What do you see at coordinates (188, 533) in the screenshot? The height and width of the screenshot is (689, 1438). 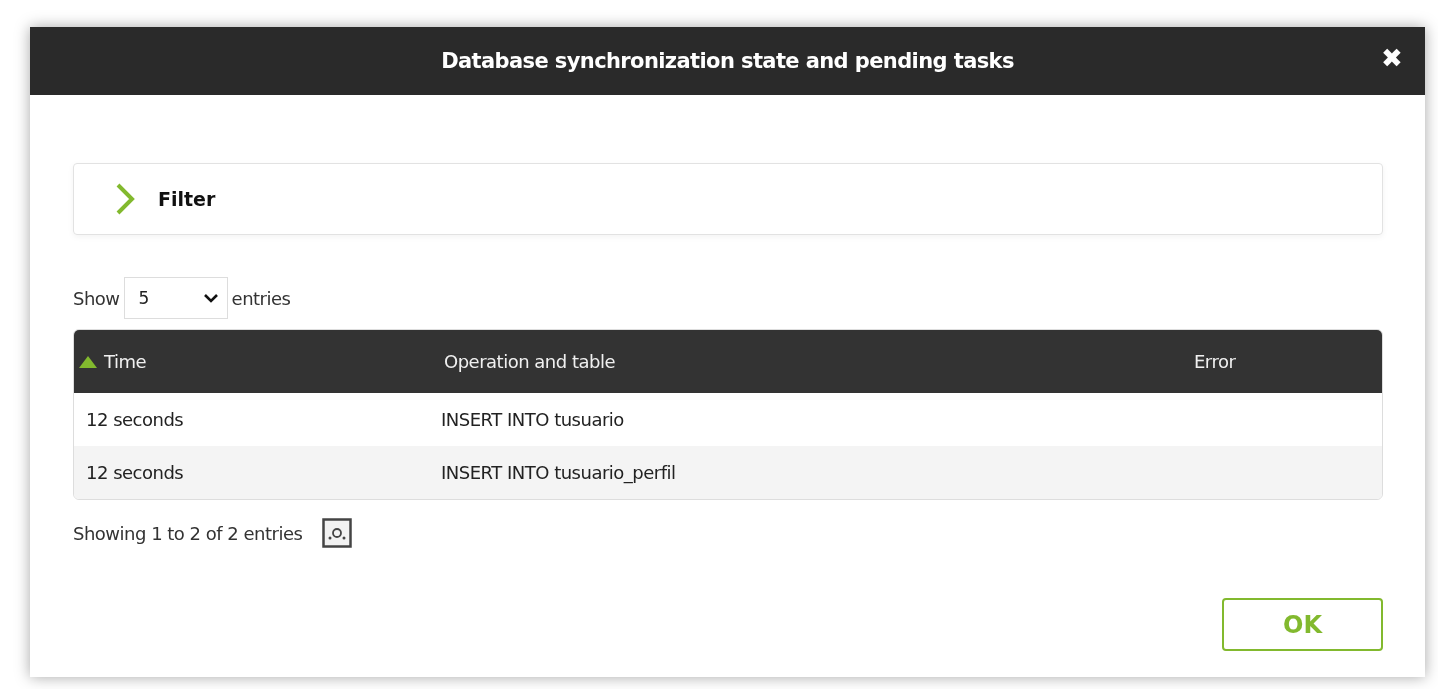 I see `entries-info: Showing 1 to 2 of 2 entries` at bounding box center [188, 533].